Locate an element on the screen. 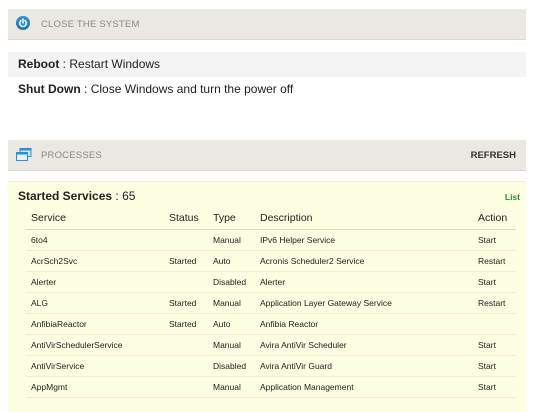 The image size is (533, 412). service-description: Alerter is located at coordinates (364, 282).